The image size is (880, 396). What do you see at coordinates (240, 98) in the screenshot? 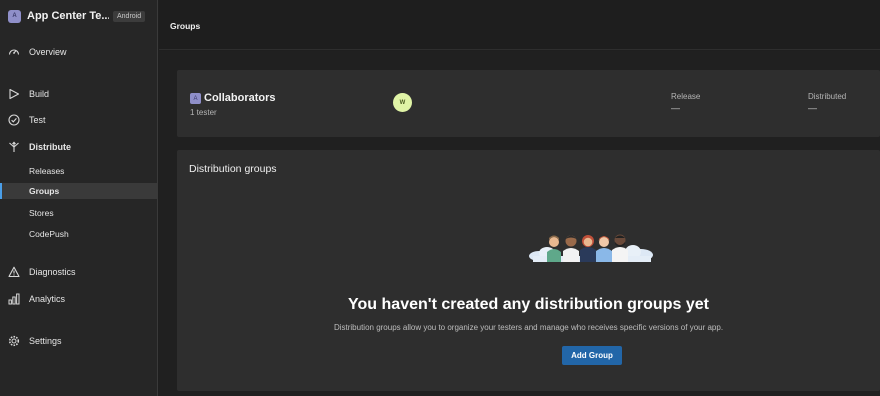
I see `group-name: Collaborators` at bounding box center [240, 98].